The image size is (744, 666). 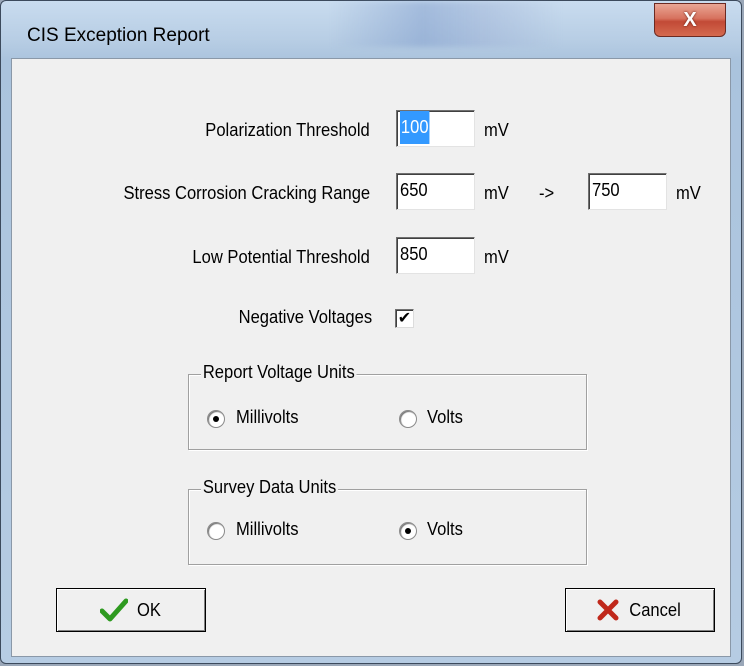 I want to click on cancel-button: Cancel, so click(x=640, y=610).